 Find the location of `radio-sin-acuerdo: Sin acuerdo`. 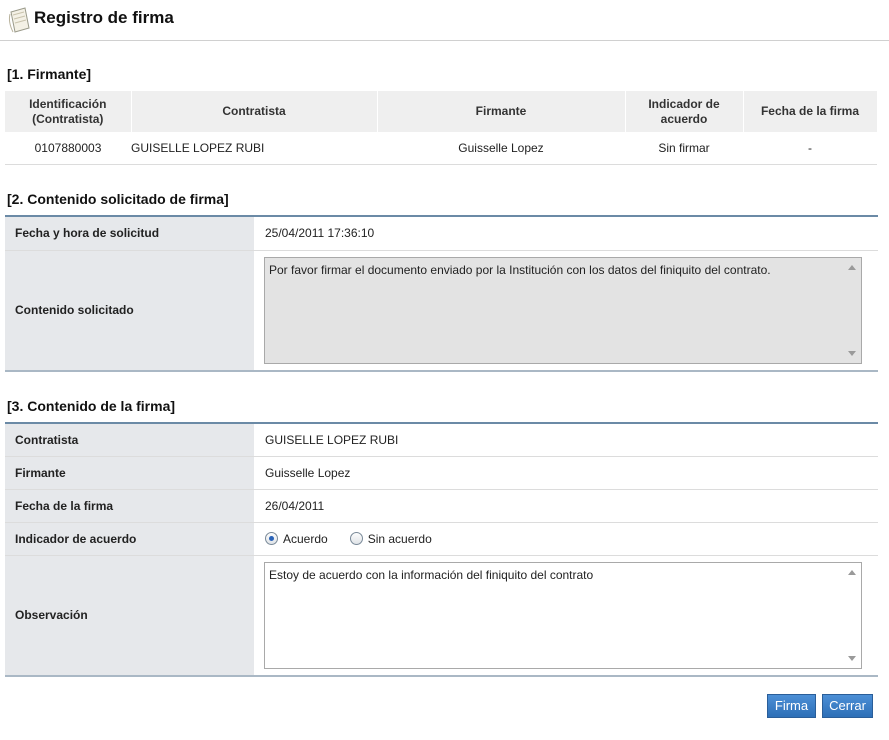

radio-sin-acuerdo: Sin acuerdo is located at coordinates (390, 539).